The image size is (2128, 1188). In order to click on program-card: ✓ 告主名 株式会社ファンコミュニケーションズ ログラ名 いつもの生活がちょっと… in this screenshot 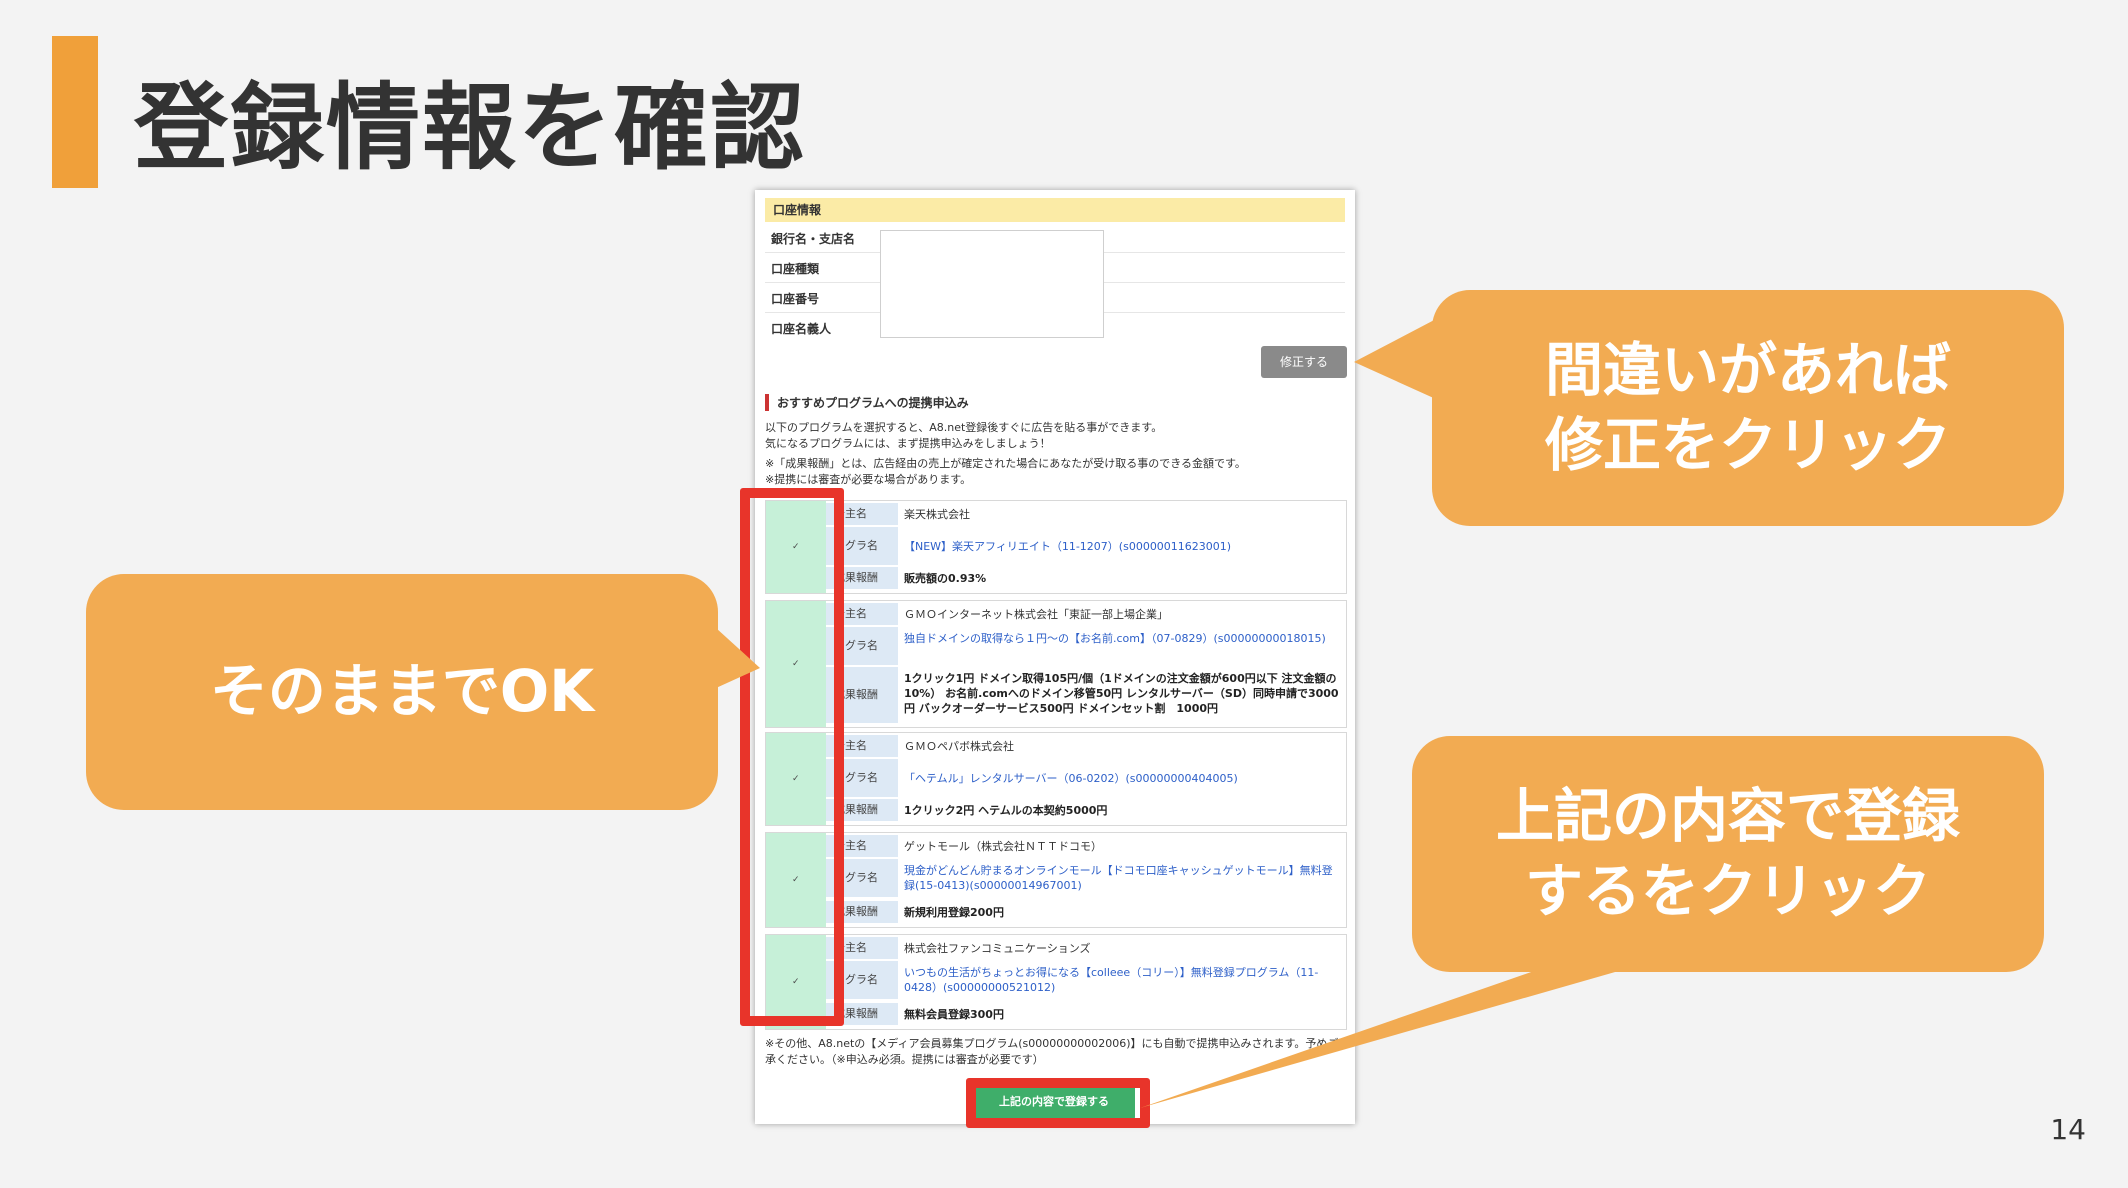, I will do `click(1056, 982)`.